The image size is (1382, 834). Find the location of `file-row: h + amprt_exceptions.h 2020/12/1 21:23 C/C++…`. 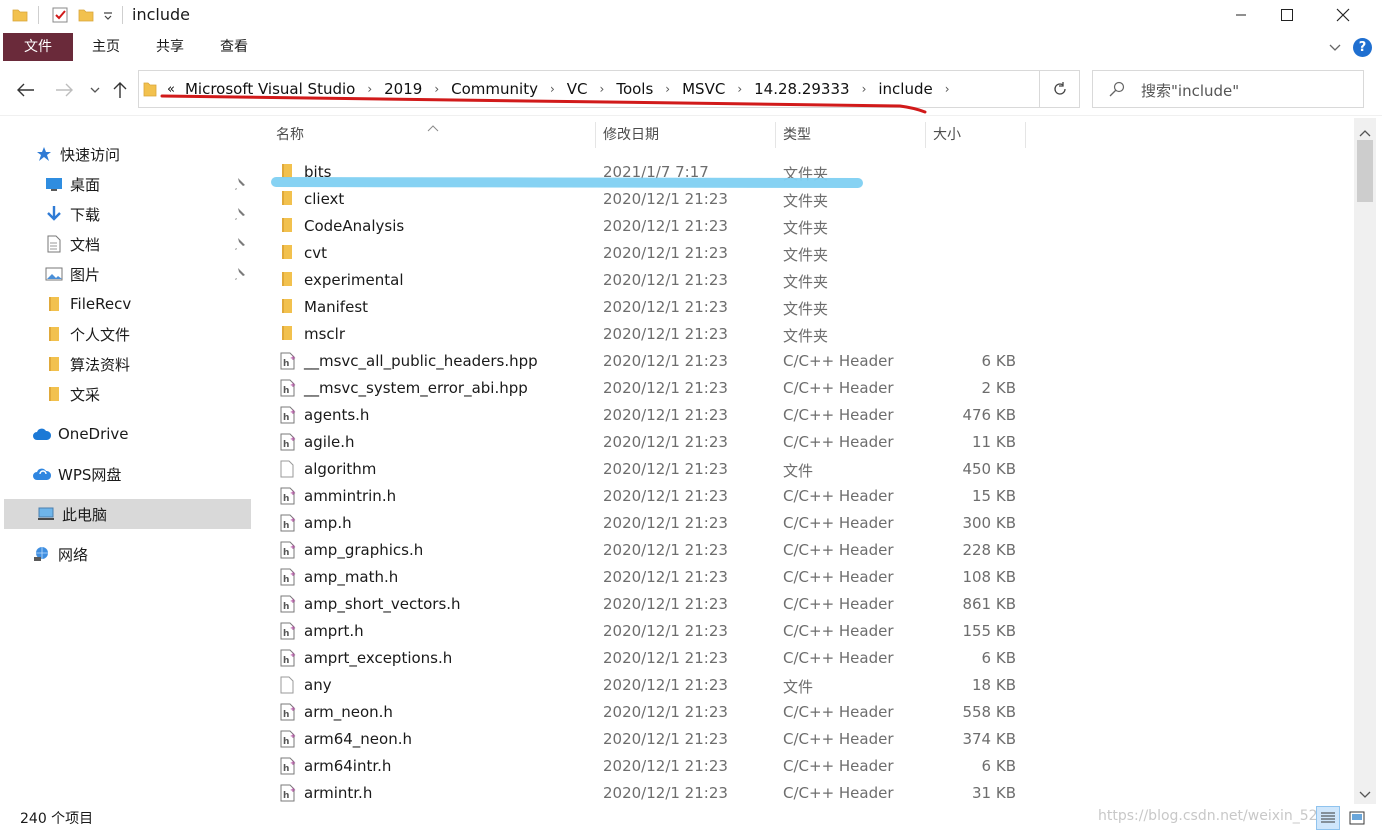

file-row: h + amprt_exceptions.h 2020/12/1 21:23 C/C++… is located at coordinates (804, 658).